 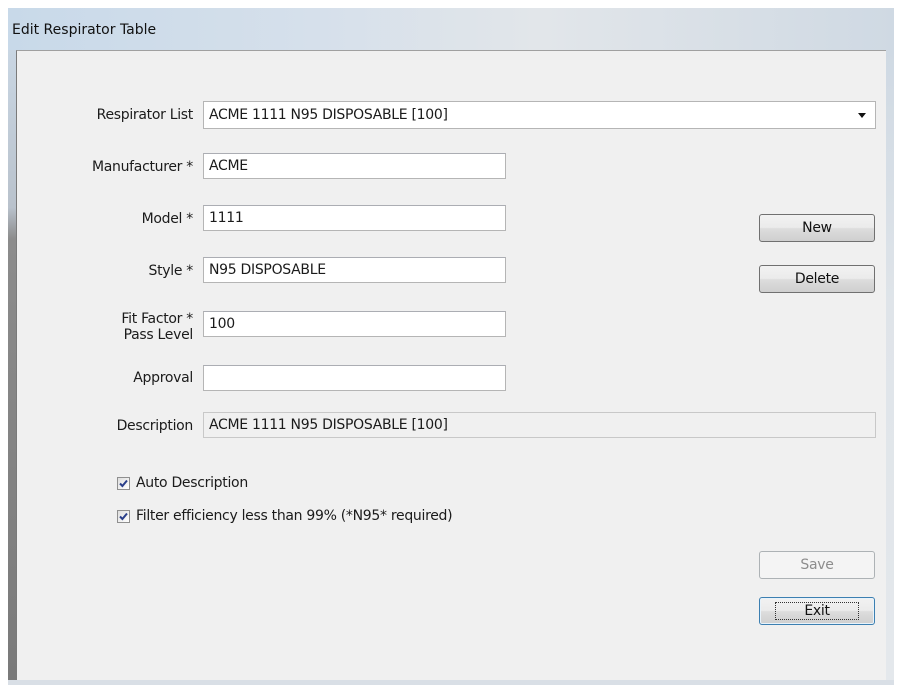 I want to click on fit-factor-field: 100, so click(x=354, y=324).